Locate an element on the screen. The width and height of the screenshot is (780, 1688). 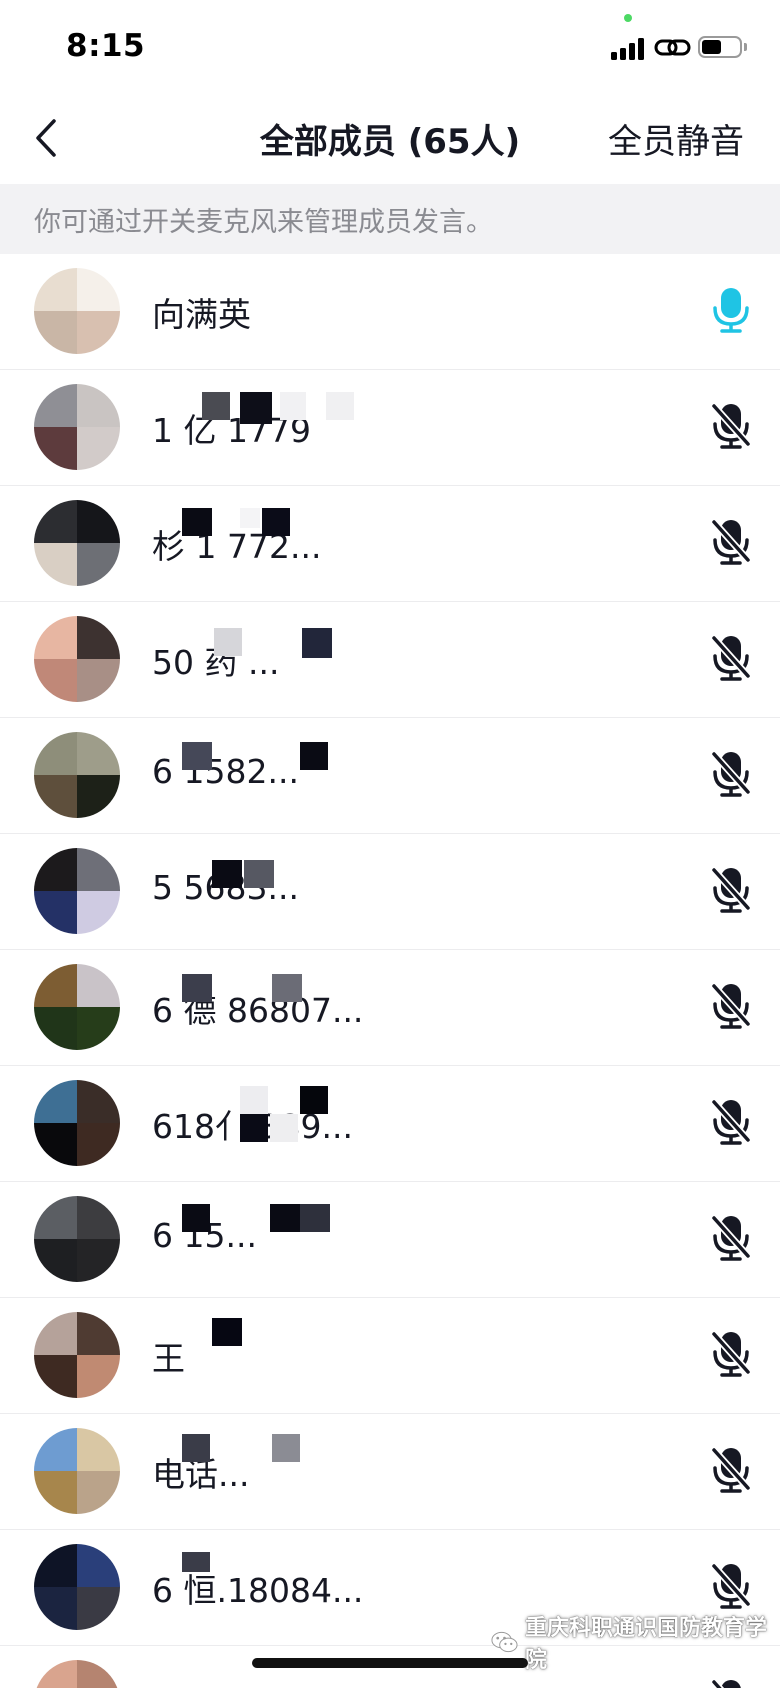
tip-banner: 你可通过开关麦克风来管理成员发言。 is located at coordinates (390, 219).